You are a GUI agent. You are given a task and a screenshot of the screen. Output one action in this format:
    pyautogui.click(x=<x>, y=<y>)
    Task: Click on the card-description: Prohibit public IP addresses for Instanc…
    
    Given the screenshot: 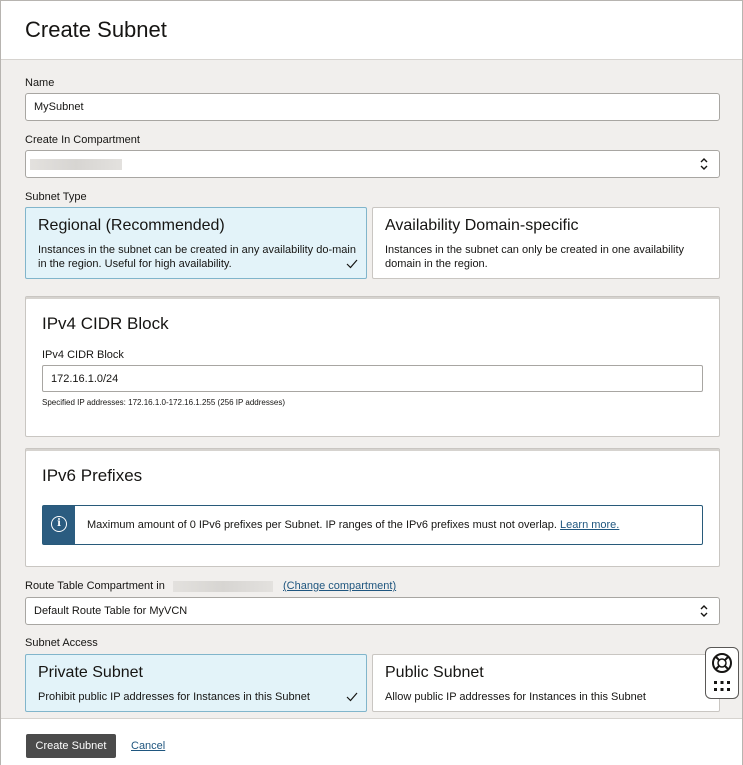 What is the action you would take?
    pyautogui.click(x=174, y=697)
    